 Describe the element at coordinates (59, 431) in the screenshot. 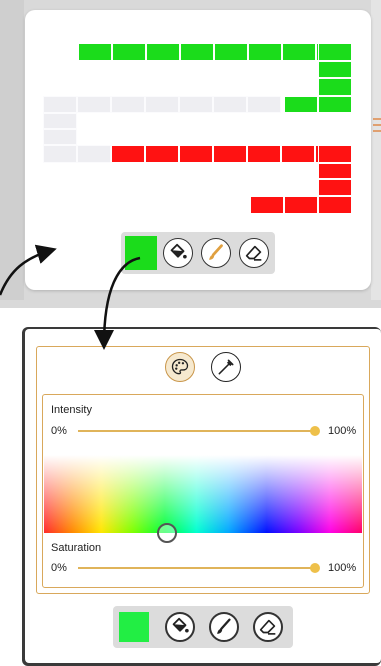

I see `intensity-min-label: 0%` at that location.